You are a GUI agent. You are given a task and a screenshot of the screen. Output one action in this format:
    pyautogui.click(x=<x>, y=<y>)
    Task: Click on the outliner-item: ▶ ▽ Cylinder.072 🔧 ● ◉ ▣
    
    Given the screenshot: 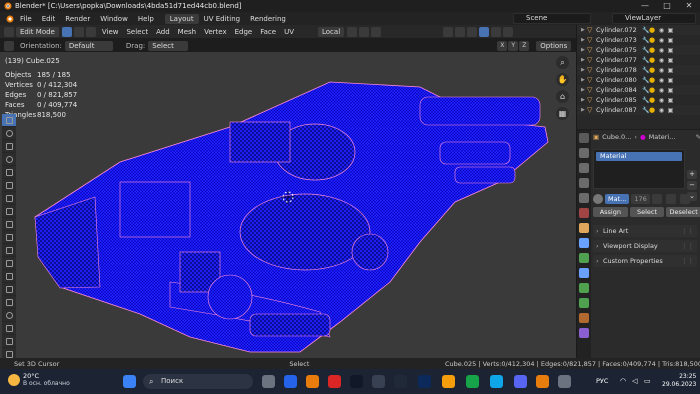 What is the action you would take?
    pyautogui.click(x=638, y=30)
    